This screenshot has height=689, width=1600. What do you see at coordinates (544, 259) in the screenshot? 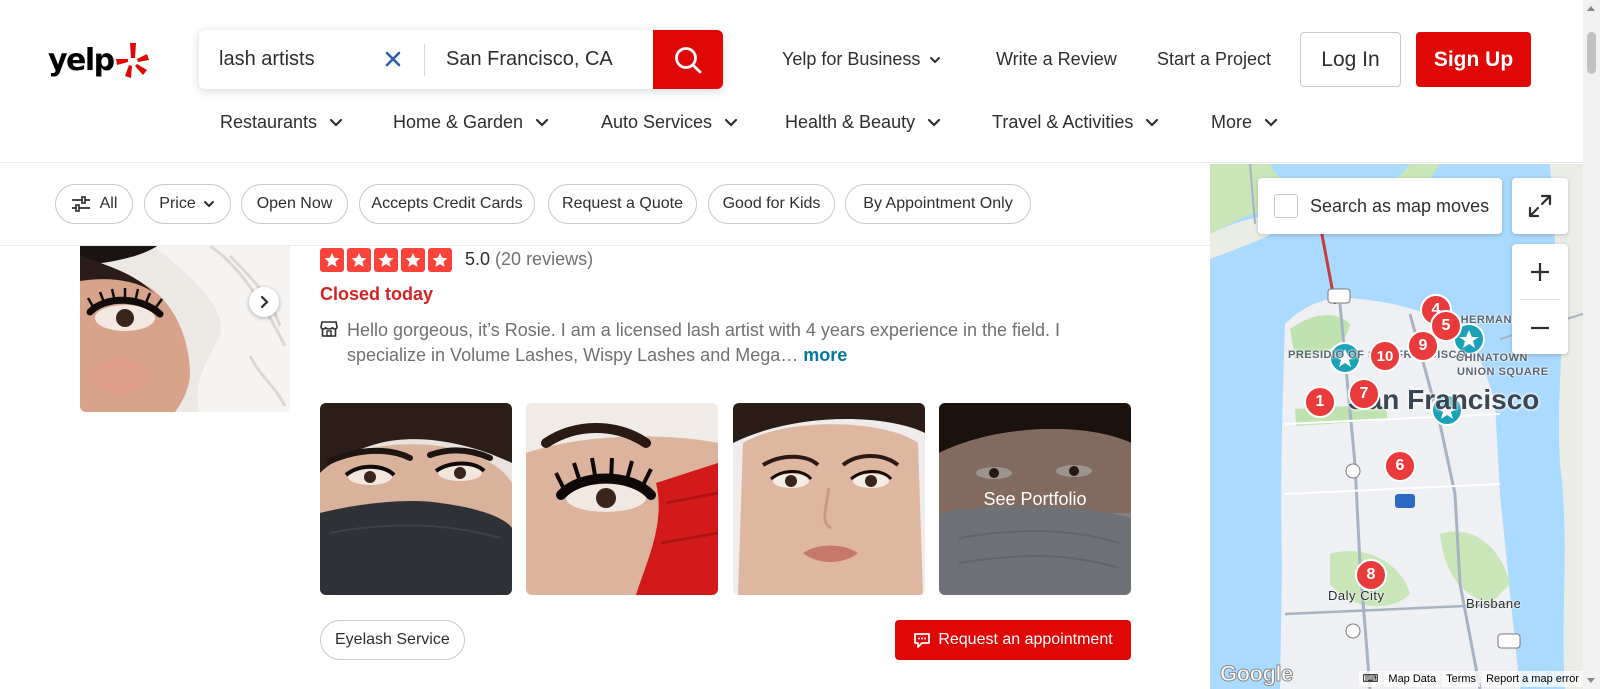
I see `review-count: (20 reviews)` at bounding box center [544, 259].